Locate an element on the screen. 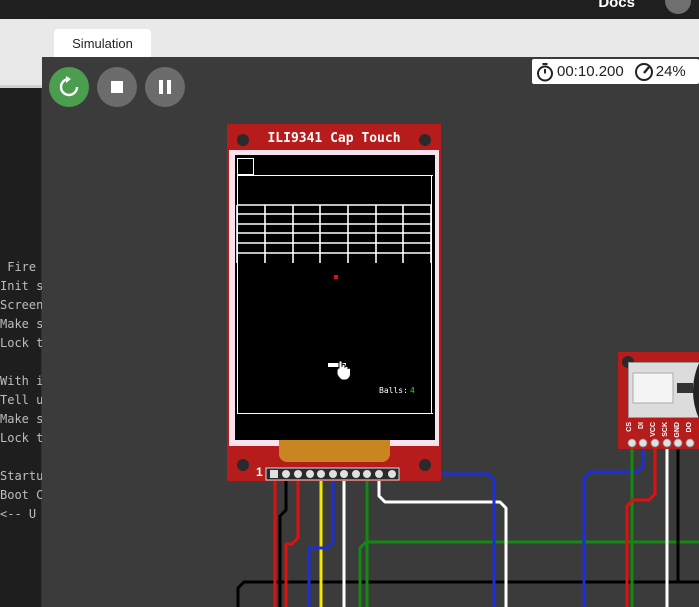 Image resolution: width=699 pixels, height=607 pixels. pin1-label: 1 is located at coordinates (259, 472).